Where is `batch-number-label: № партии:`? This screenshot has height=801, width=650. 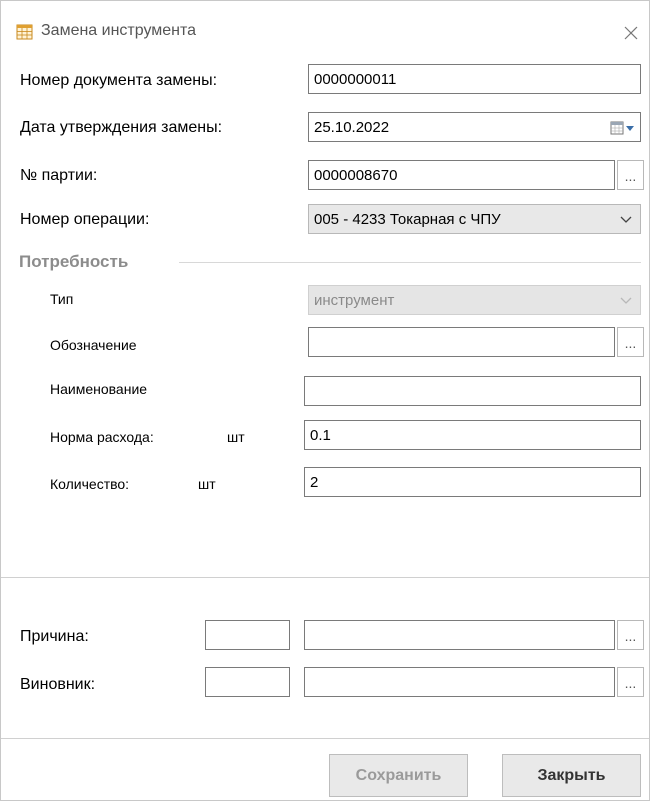
batch-number-label: № партии: is located at coordinates (59, 175).